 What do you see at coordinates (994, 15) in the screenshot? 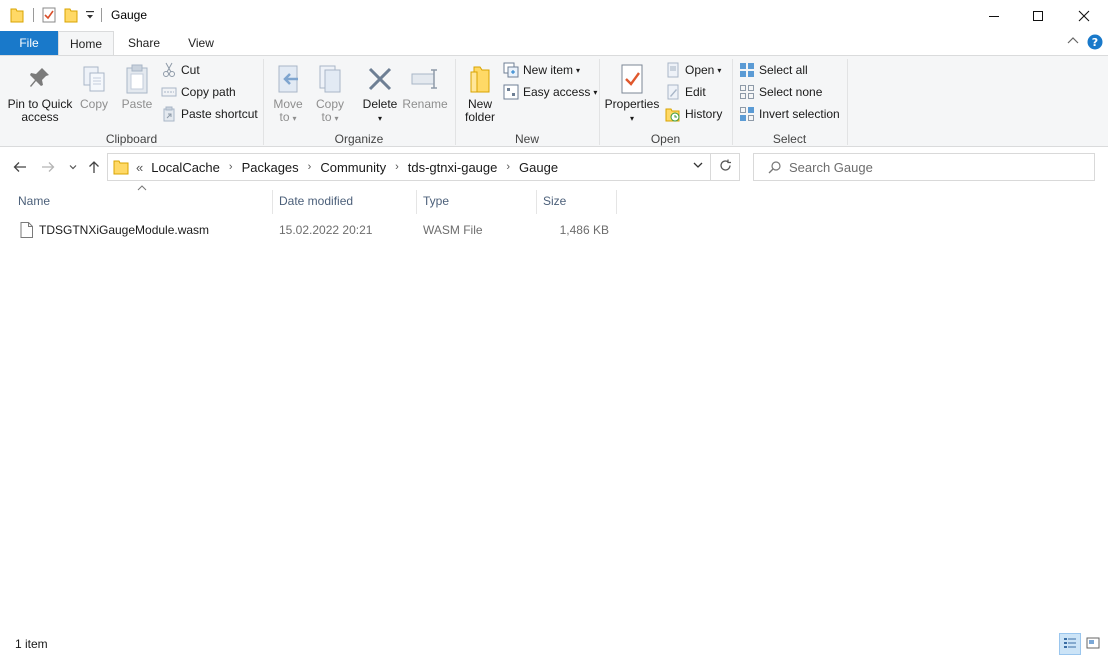
I see `minimize-button` at bounding box center [994, 15].